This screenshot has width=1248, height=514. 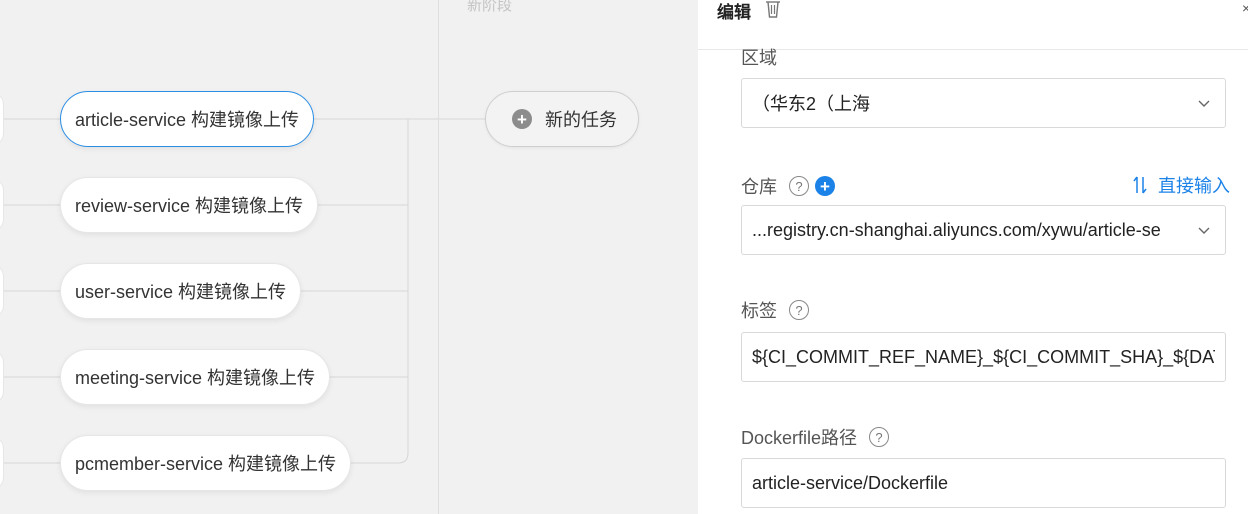 I want to click on panel-header: 编辑 ×, so click(x=973, y=25).